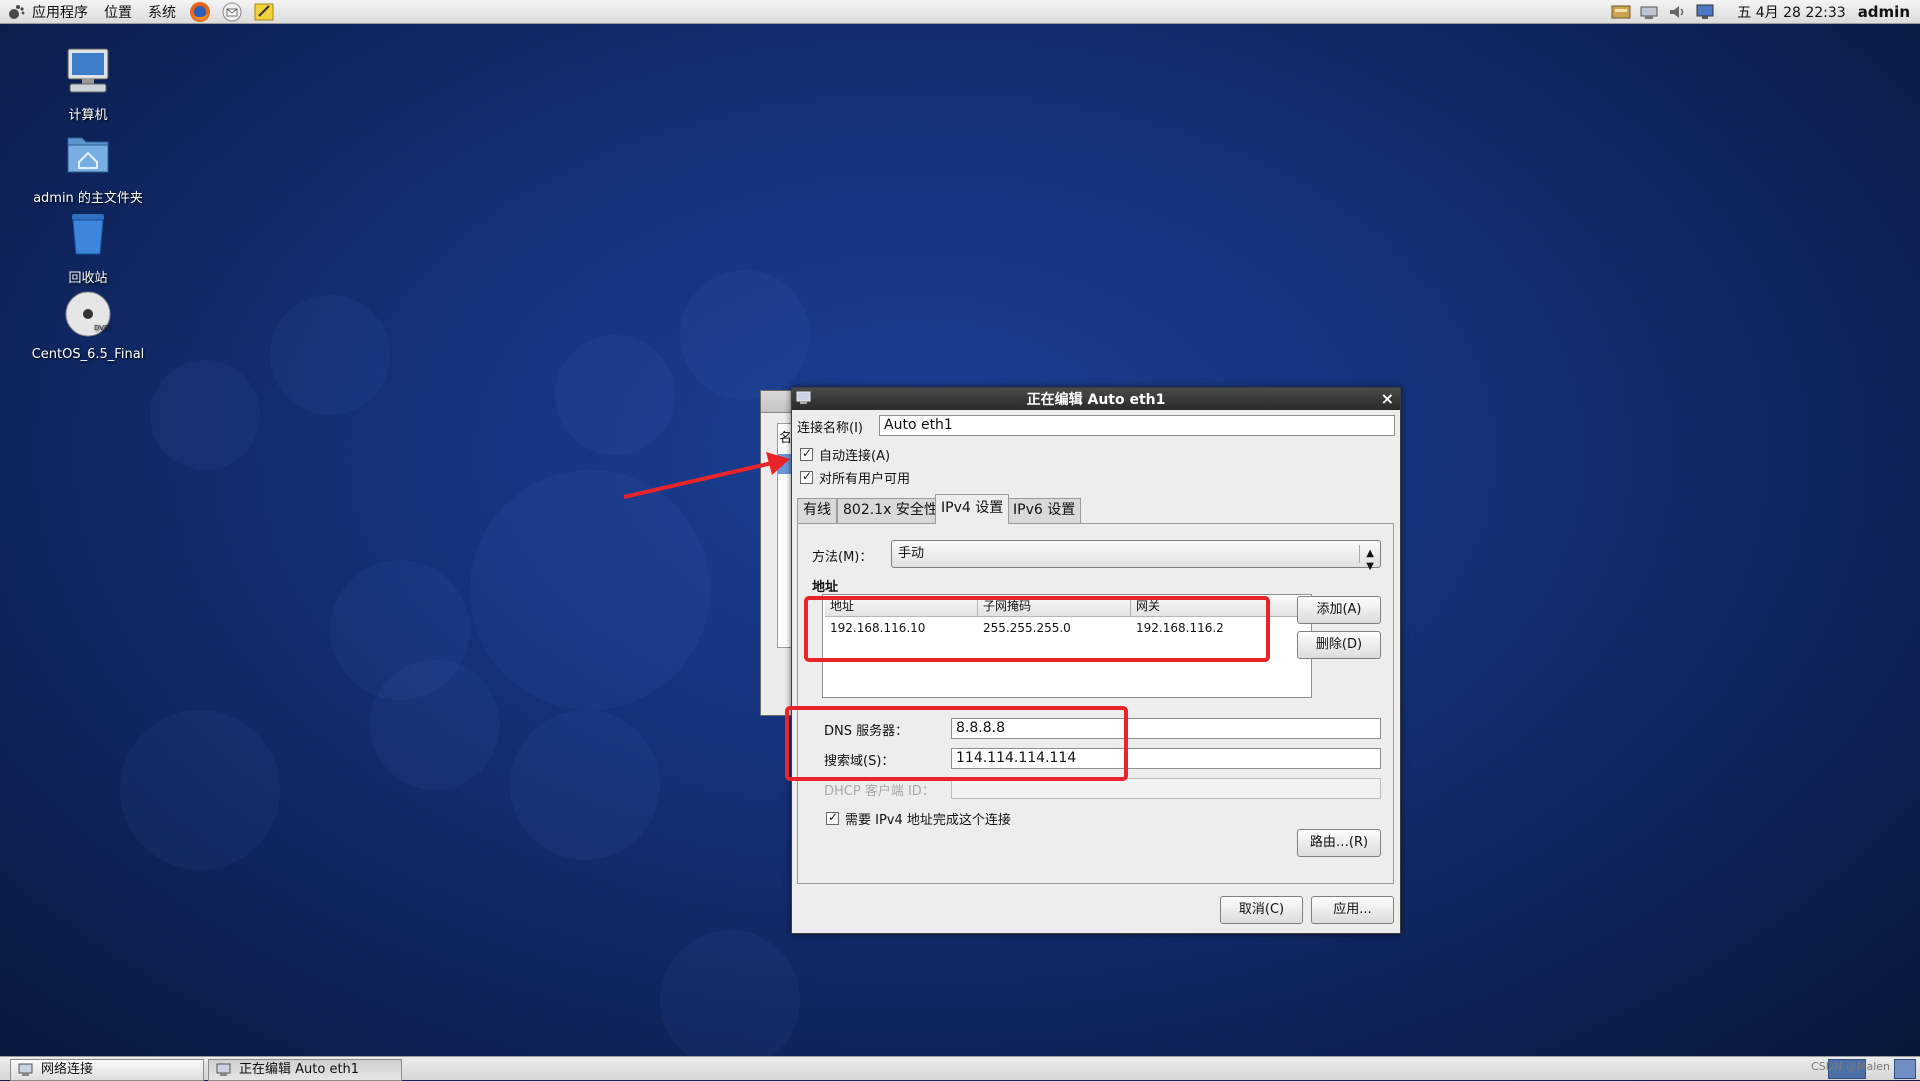 Image resolution: width=1920 pixels, height=1081 pixels. I want to click on cell-address: 192.168.116.10, so click(875, 628).